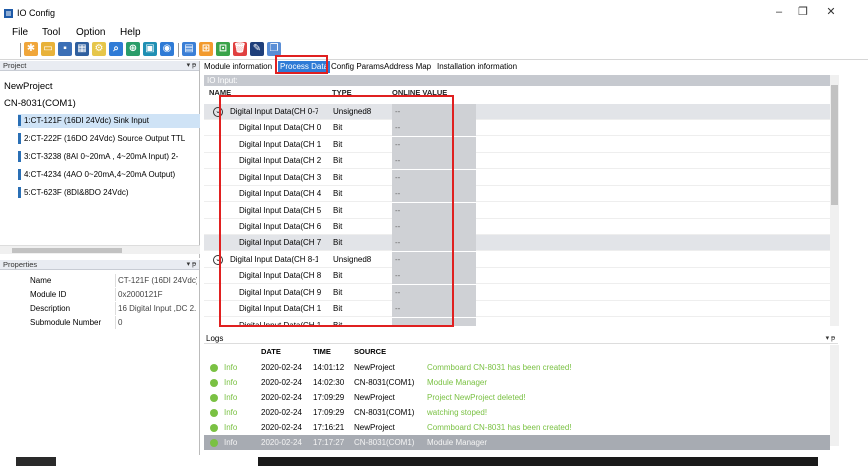 The height and width of the screenshot is (468, 868). Describe the element at coordinates (370, 352) in the screenshot. I see `column-source: SOURCE` at that location.